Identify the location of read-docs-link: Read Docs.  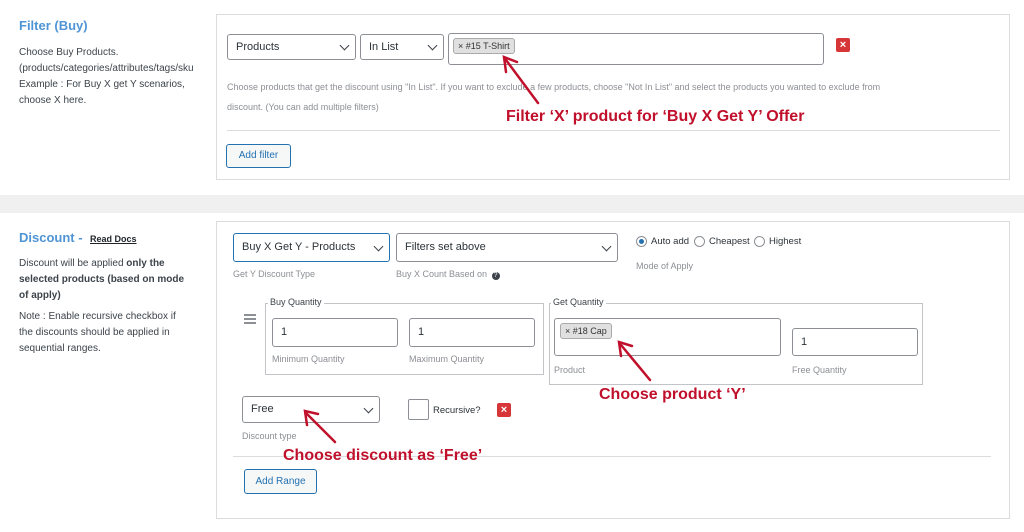
(113, 239).